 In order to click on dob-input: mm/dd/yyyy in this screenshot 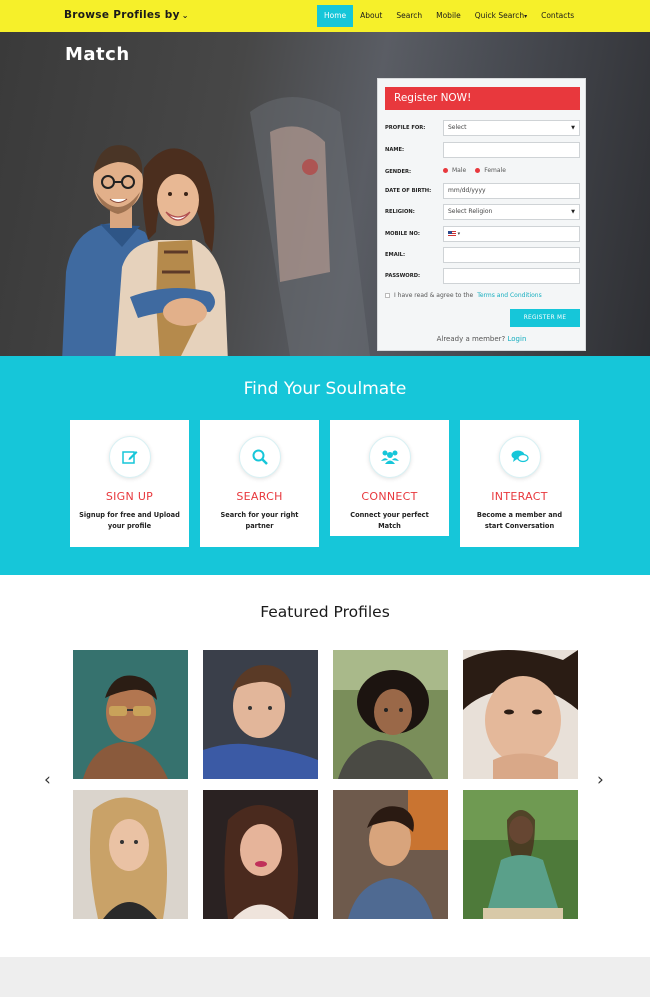, I will do `click(511, 191)`.